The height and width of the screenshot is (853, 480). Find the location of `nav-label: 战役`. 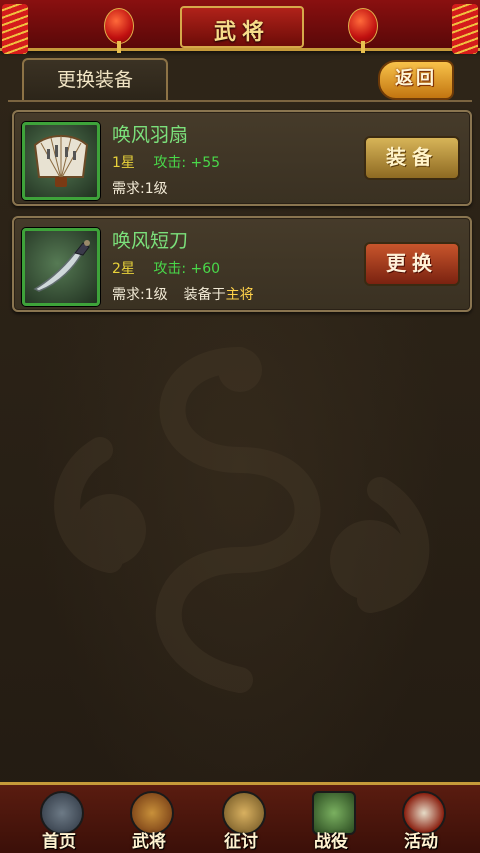

nav-label: 战役 is located at coordinates (331, 842).